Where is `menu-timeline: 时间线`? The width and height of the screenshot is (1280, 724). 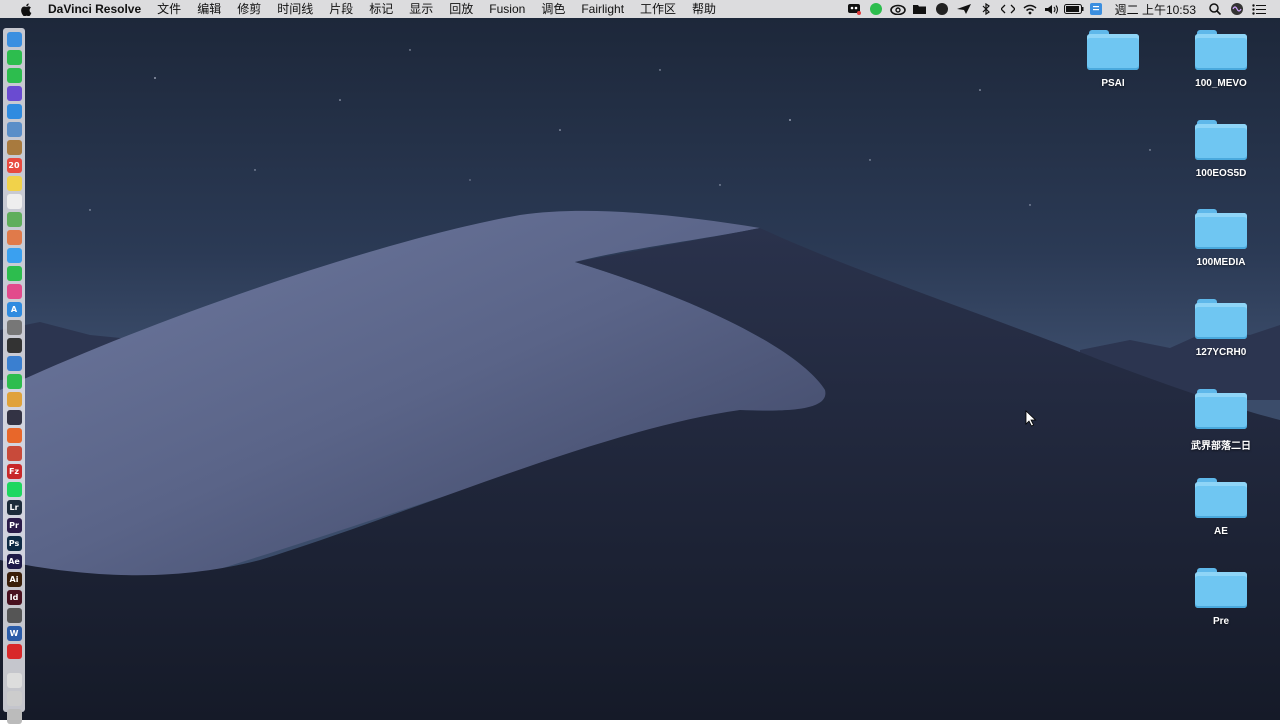
menu-timeline: 时间线 is located at coordinates (295, 9).